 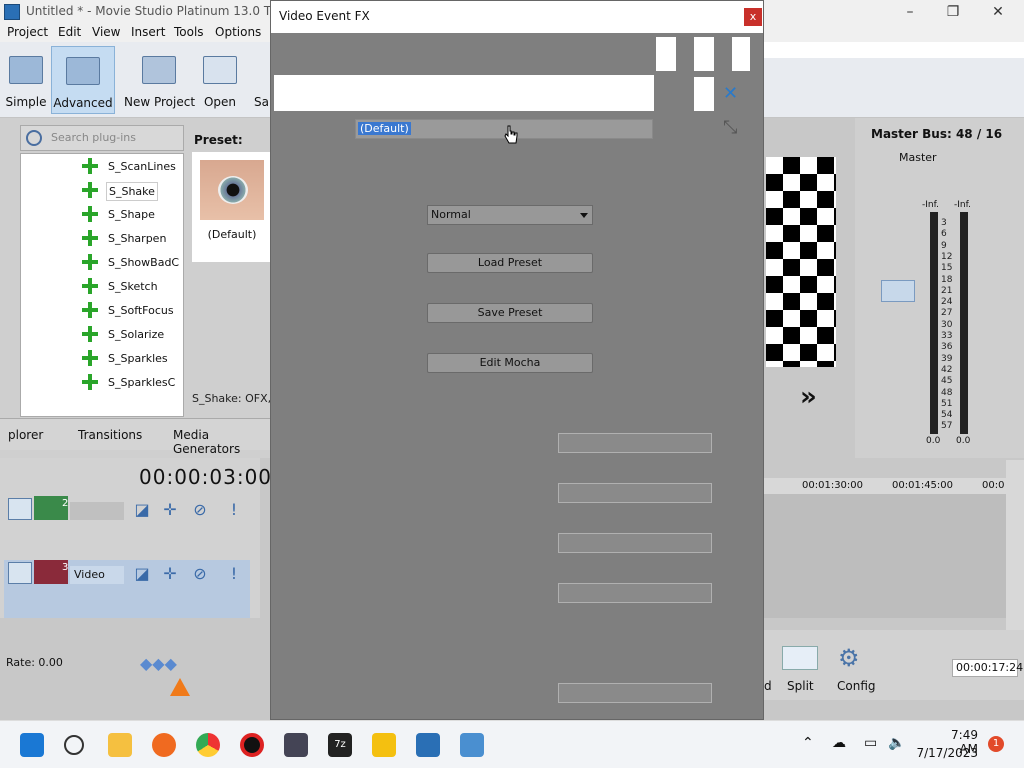 I want to click on firefox-icon, so click(x=164, y=745).